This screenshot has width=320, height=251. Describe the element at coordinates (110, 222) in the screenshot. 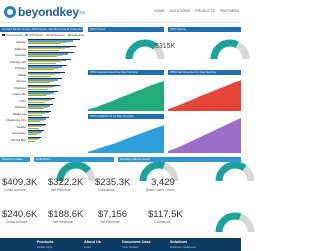

I see `kpi-net-revenue-3-label: Net Revenue` at that location.